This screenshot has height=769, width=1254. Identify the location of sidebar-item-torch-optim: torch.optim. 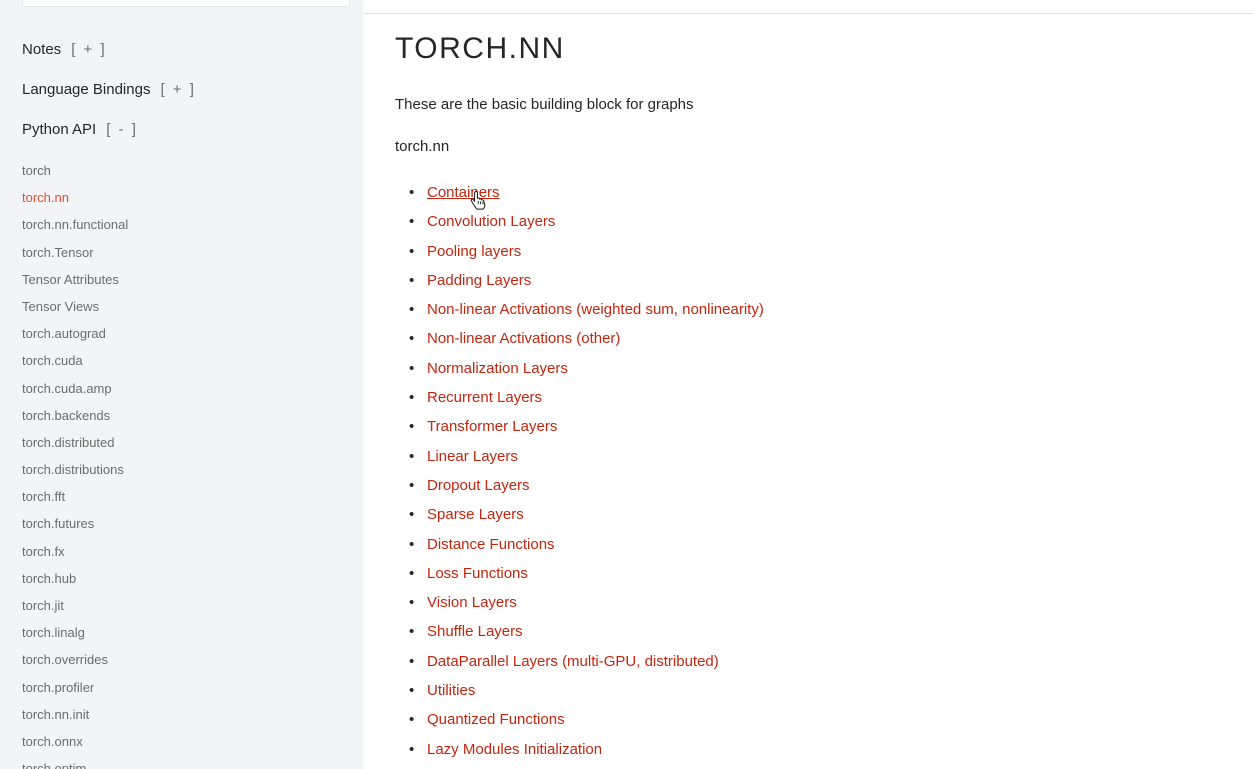
(75, 764).